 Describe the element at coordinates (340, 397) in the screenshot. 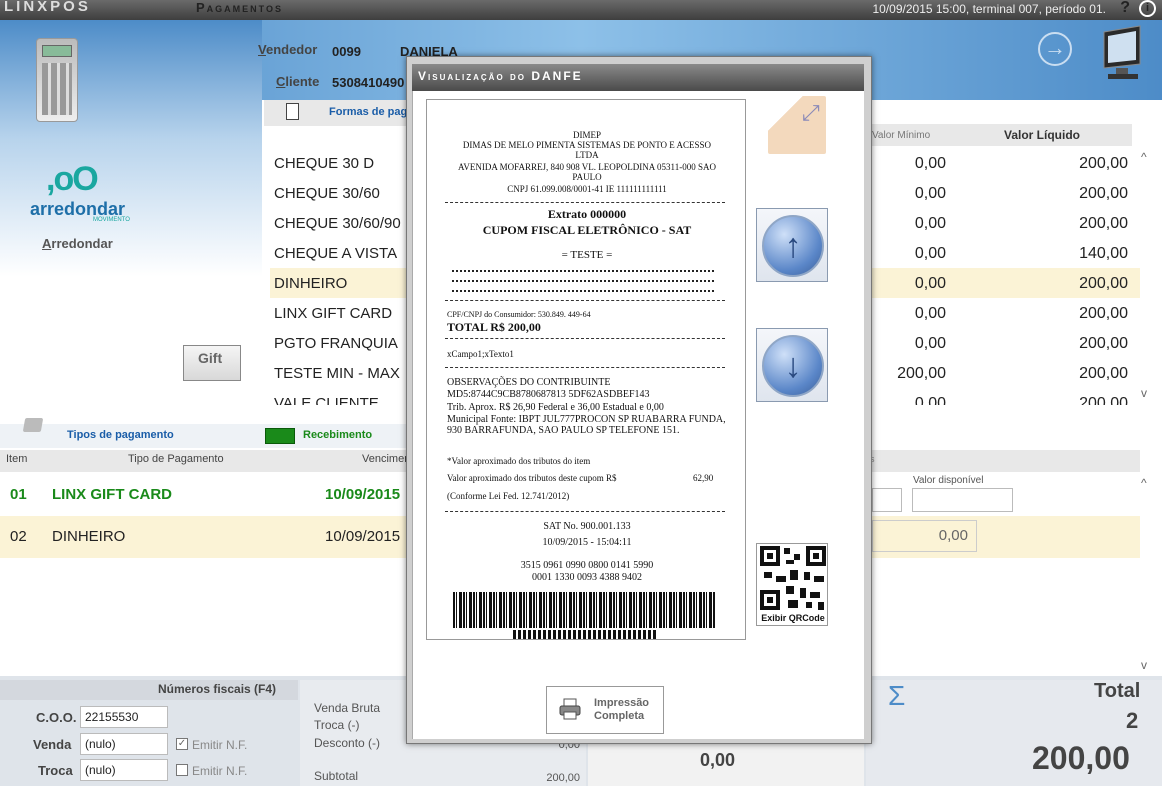

I see `payment-method-item: VALE CLIENTE` at that location.